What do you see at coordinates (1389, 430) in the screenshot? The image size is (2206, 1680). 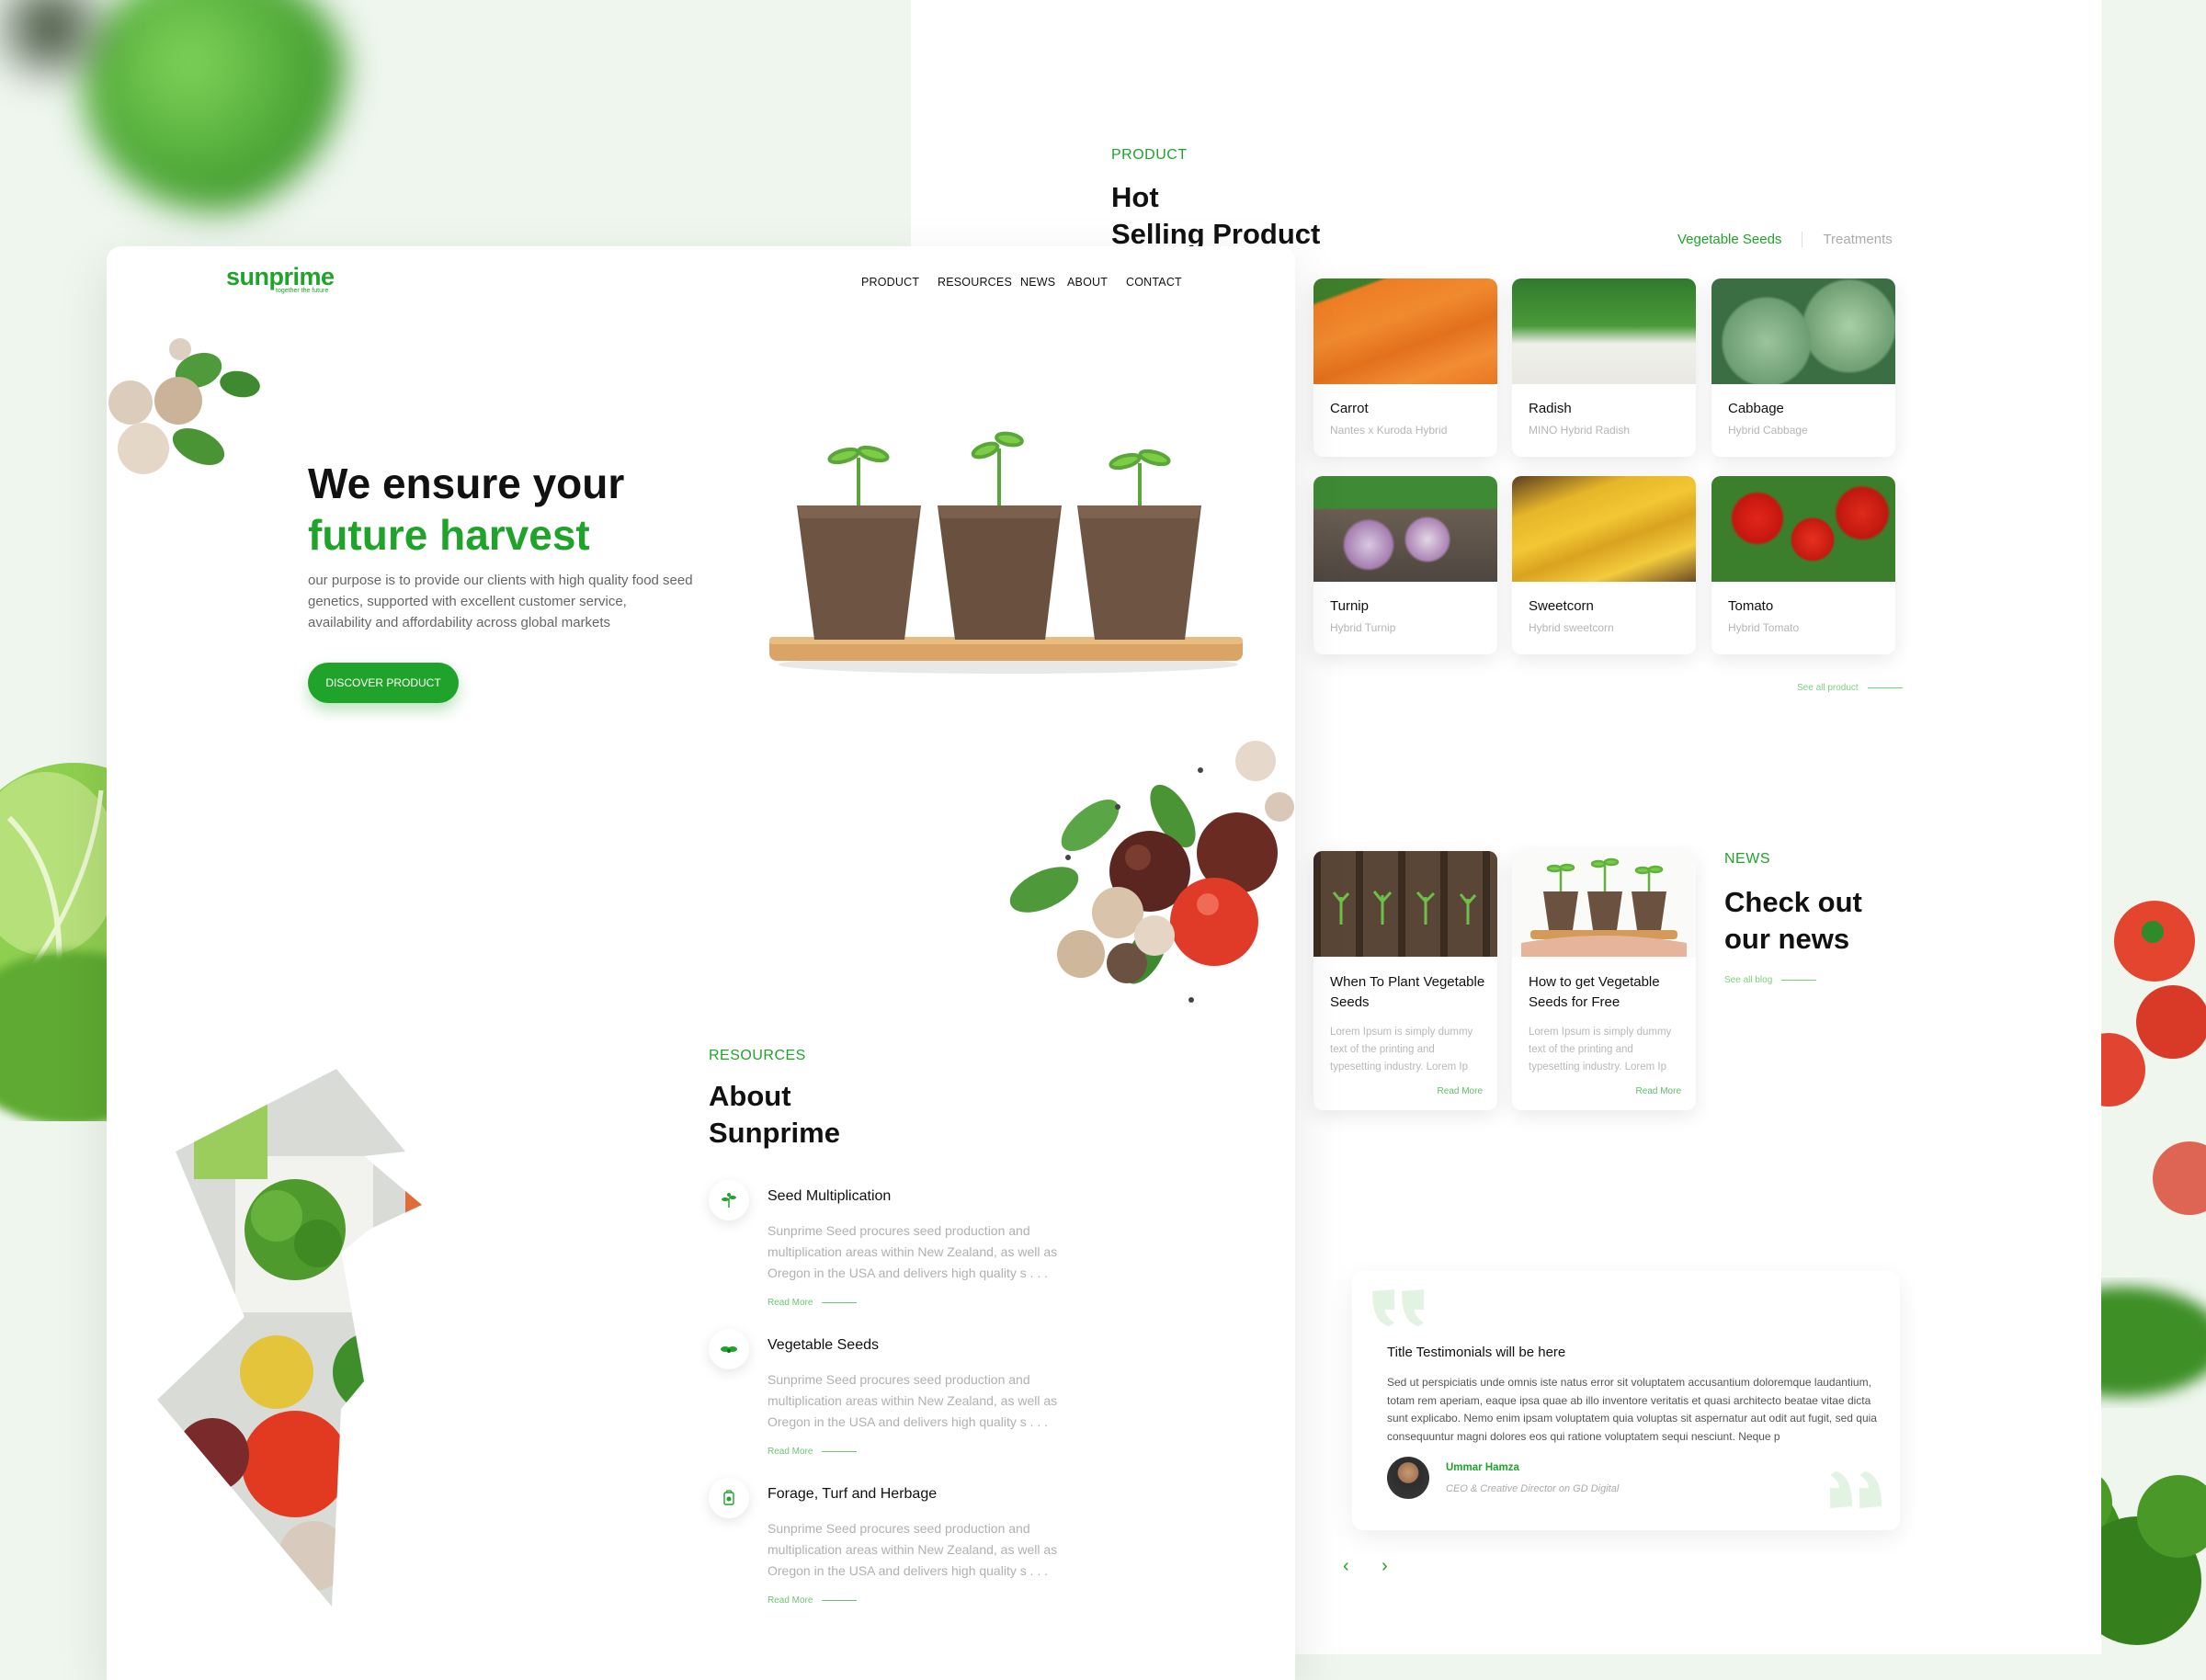 I see `product-variety: Nantes x Kuroda Hybrid` at bounding box center [1389, 430].